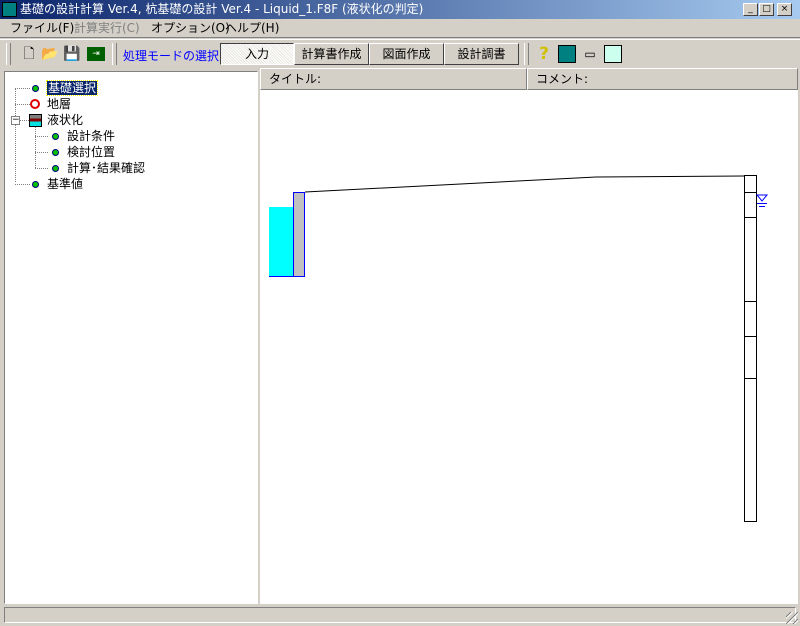 The height and width of the screenshot is (626, 800). I want to click on mode-report-button: 計算書作成, so click(331, 54).